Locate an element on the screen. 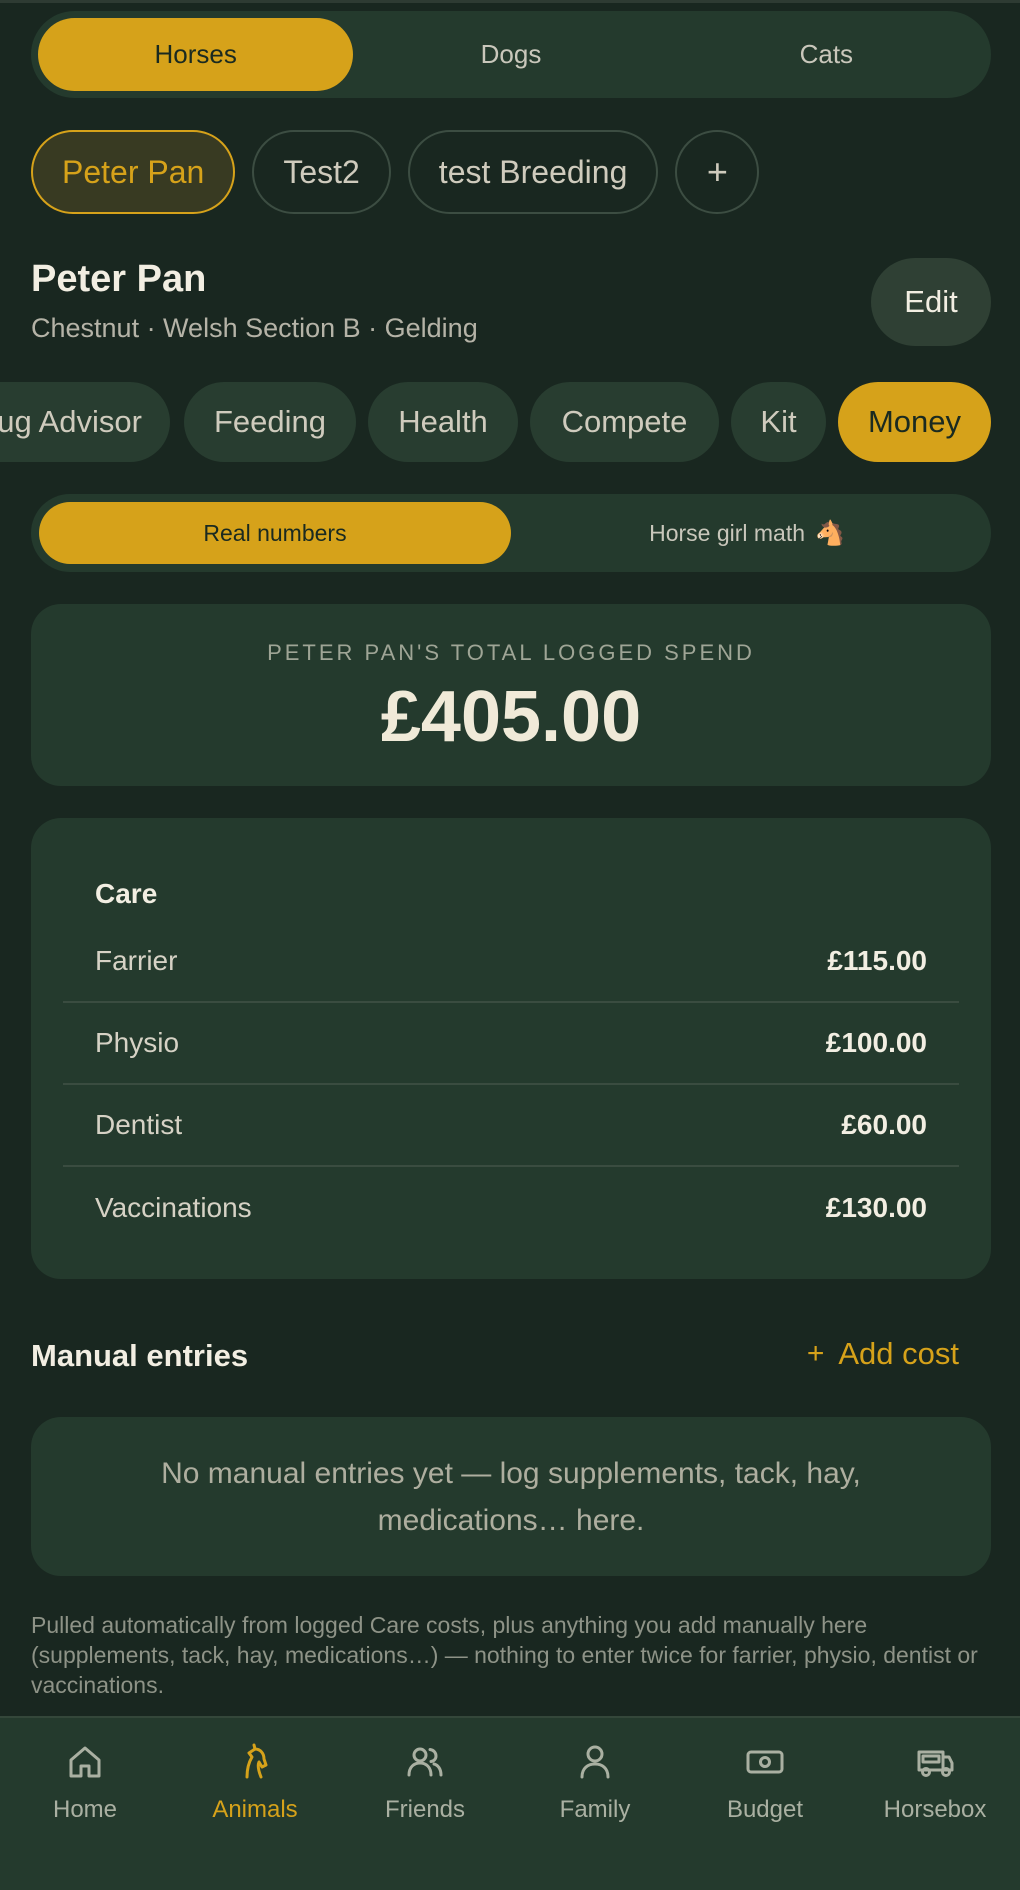  care-row-amount: £100.00 is located at coordinates (876, 1042).